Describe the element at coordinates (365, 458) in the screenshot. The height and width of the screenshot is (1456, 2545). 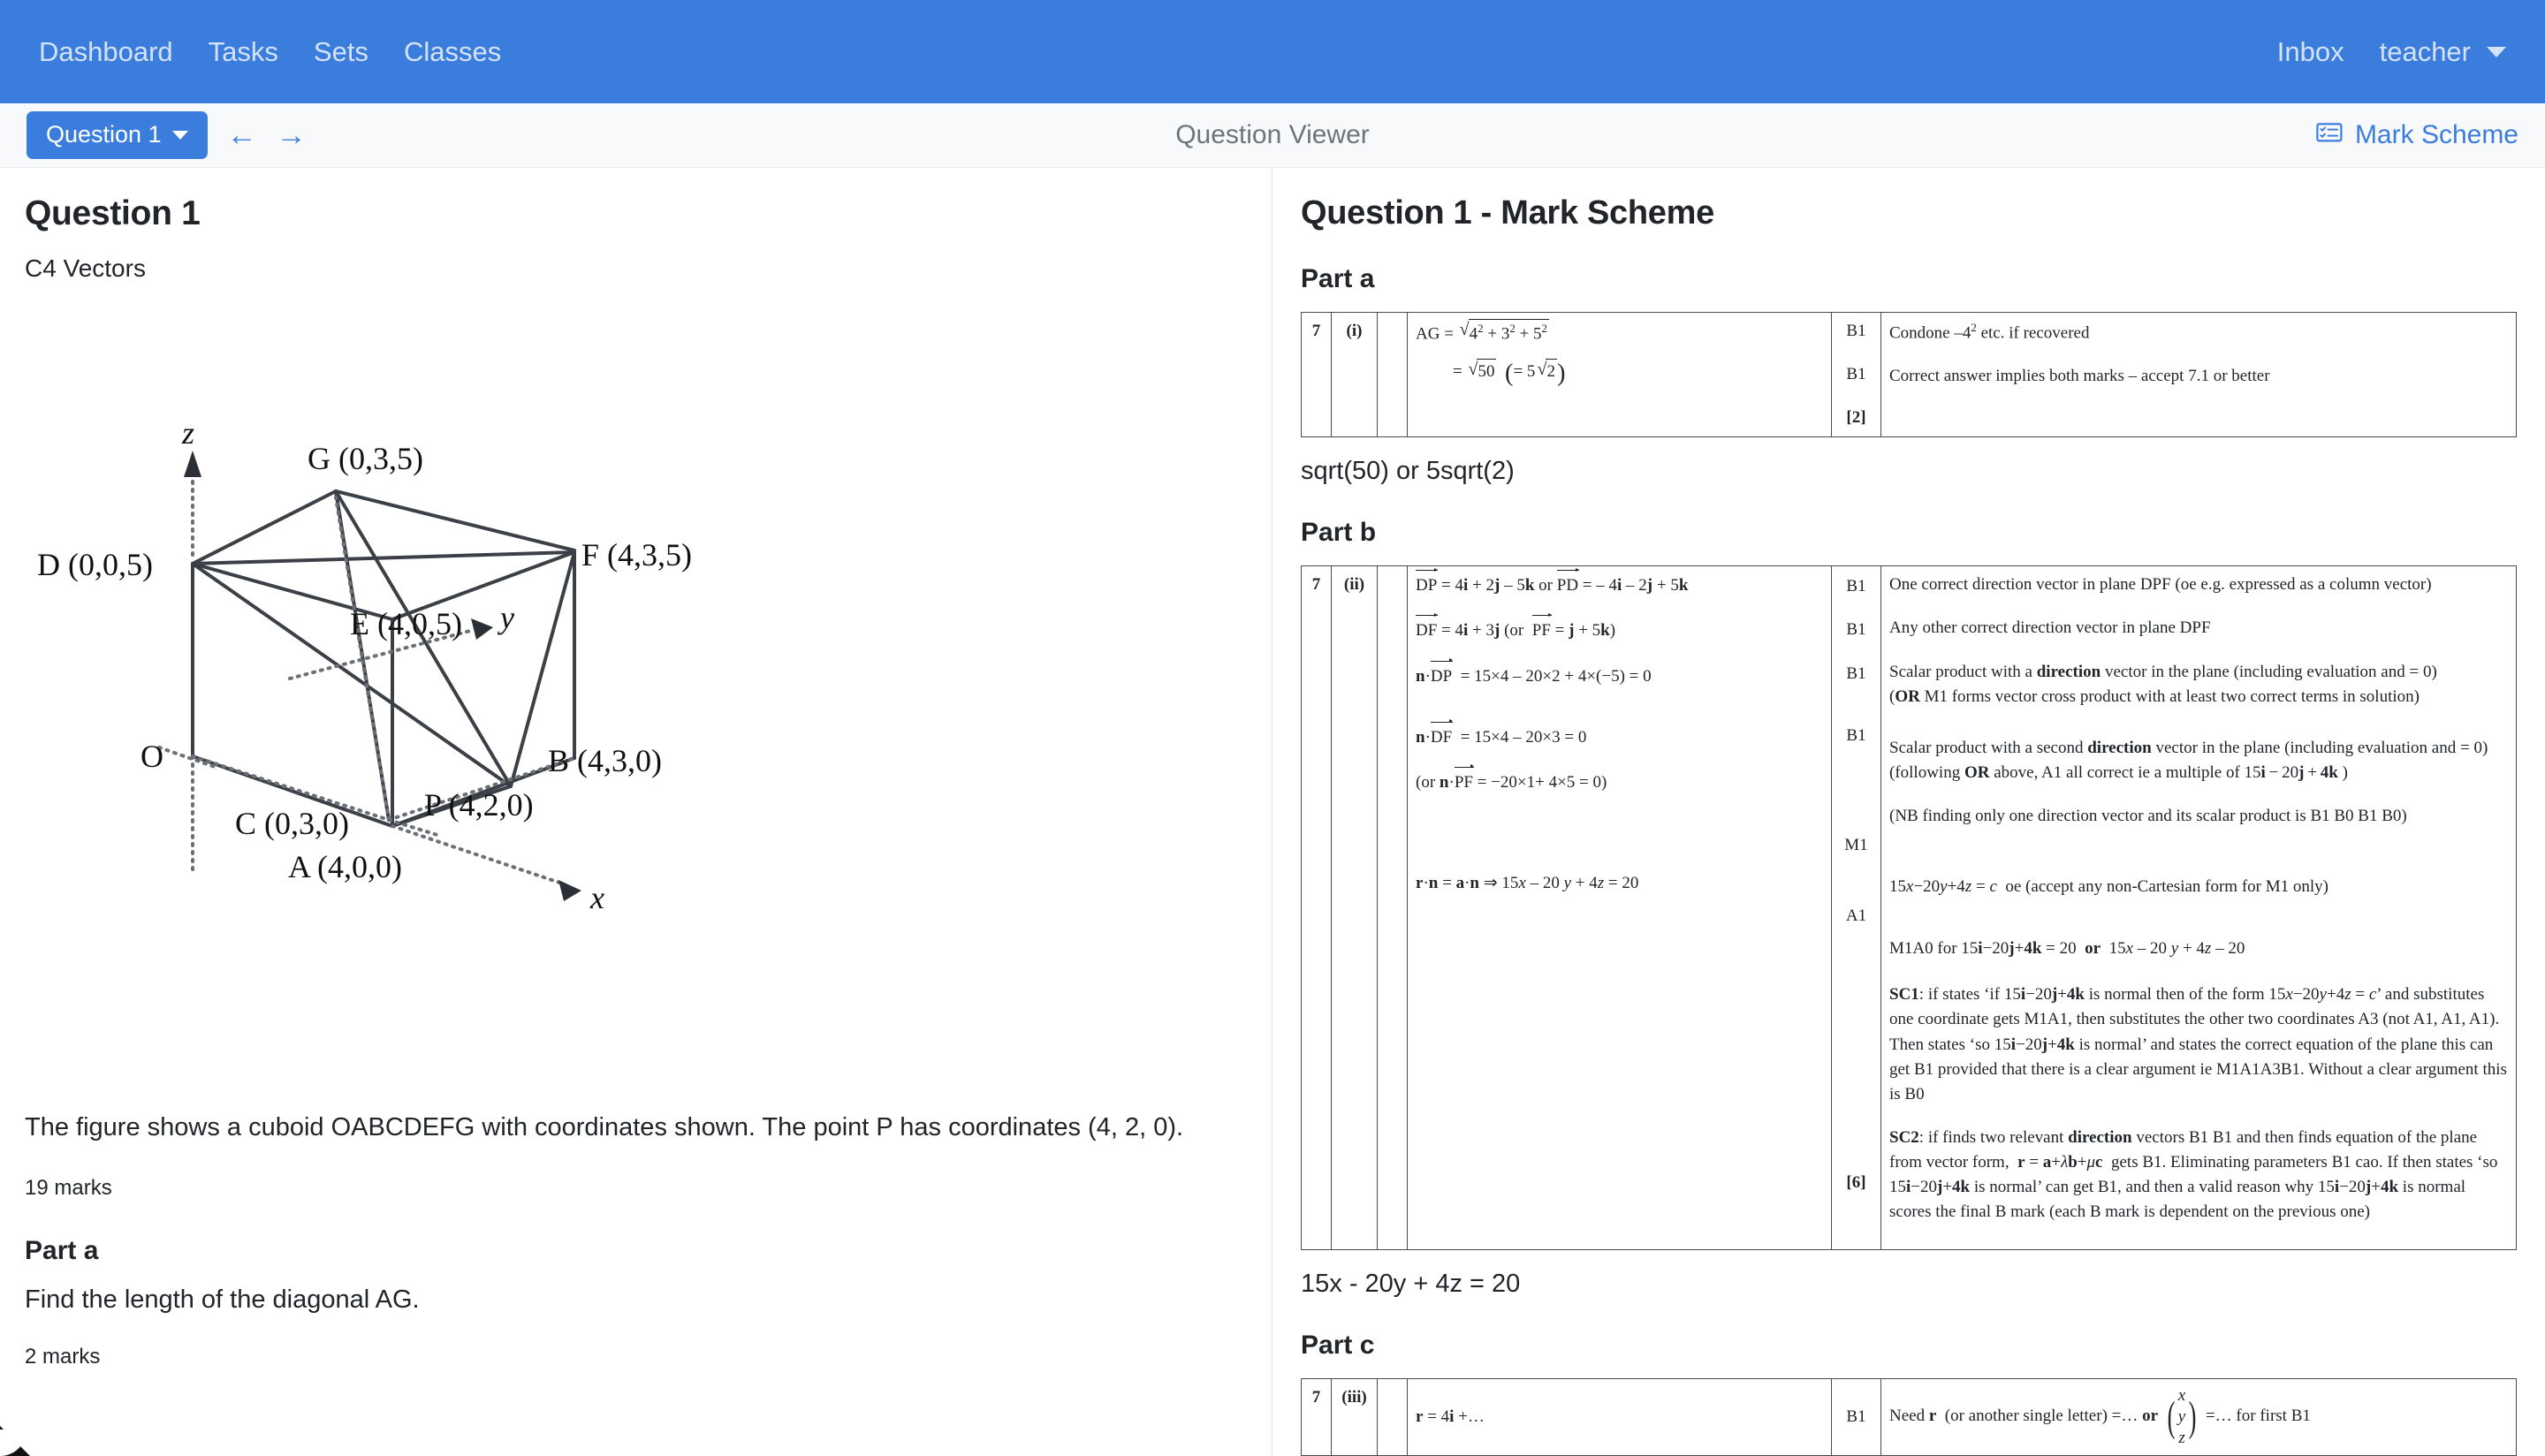
I see `vertex-label-G: G (0,3,5)` at that location.